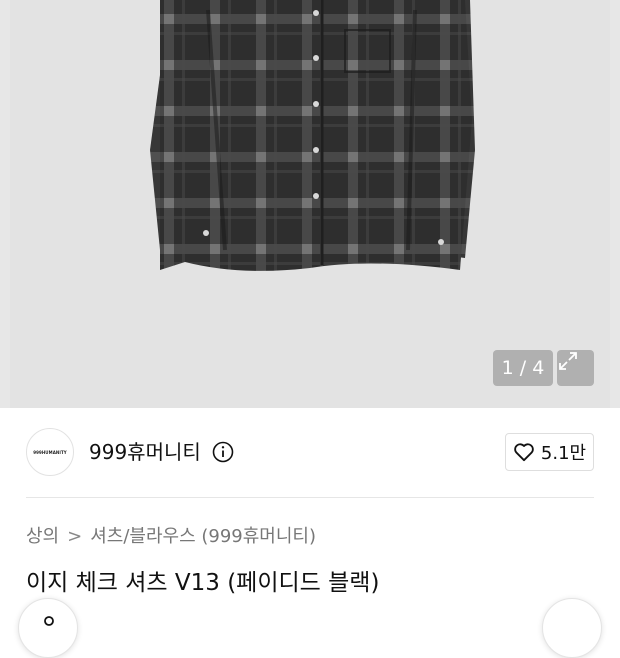 This screenshot has height=658, width=620. Describe the element at coordinates (49, 621) in the screenshot. I see `person-icon` at that location.